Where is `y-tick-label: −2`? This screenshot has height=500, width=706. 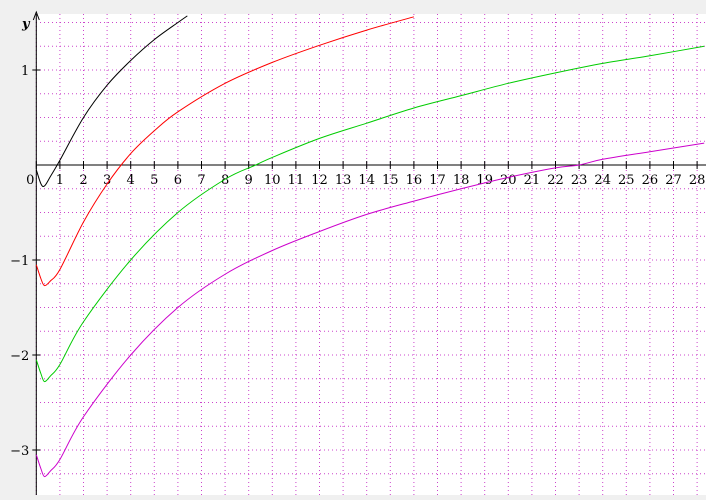 y-tick-label: −2 is located at coordinates (19, 356).